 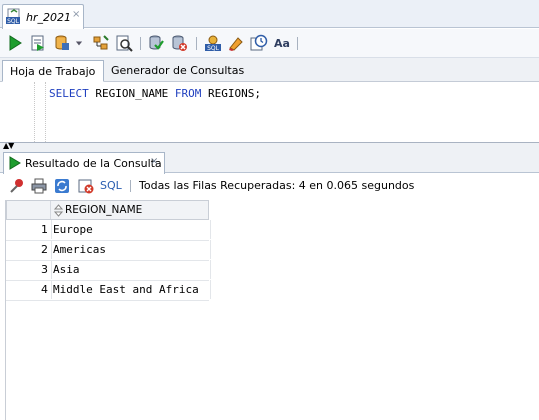 What do you see at coordinates (48, 17) in the screenshot?
I see `document-tab-title: hr_2021` at bounding box center [48, 17].